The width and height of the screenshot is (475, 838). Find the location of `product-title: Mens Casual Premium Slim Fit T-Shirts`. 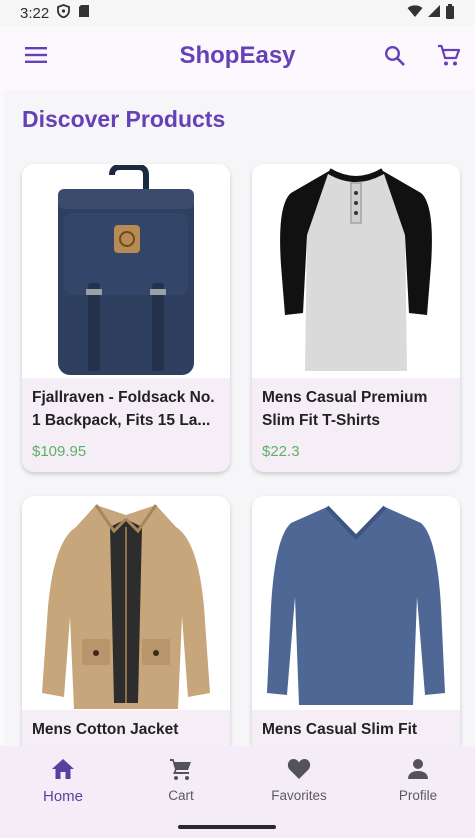

product-title: Mens Casual Premium Slim Fit T-Shirts is located at coordinates (345, 409).